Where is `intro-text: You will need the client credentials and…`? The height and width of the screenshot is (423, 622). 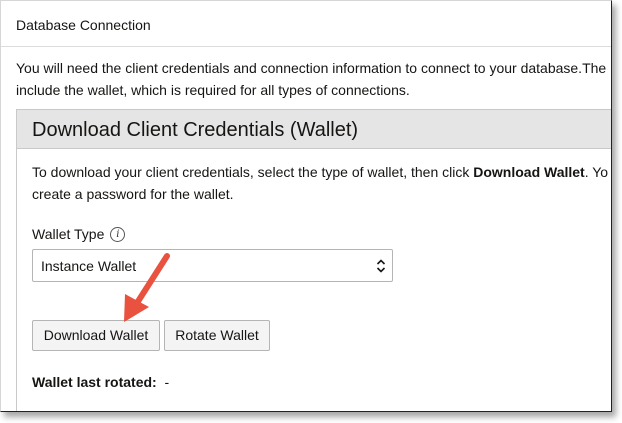
intro-text: You will need the client credentials and… is located at coordinates (313, 79).